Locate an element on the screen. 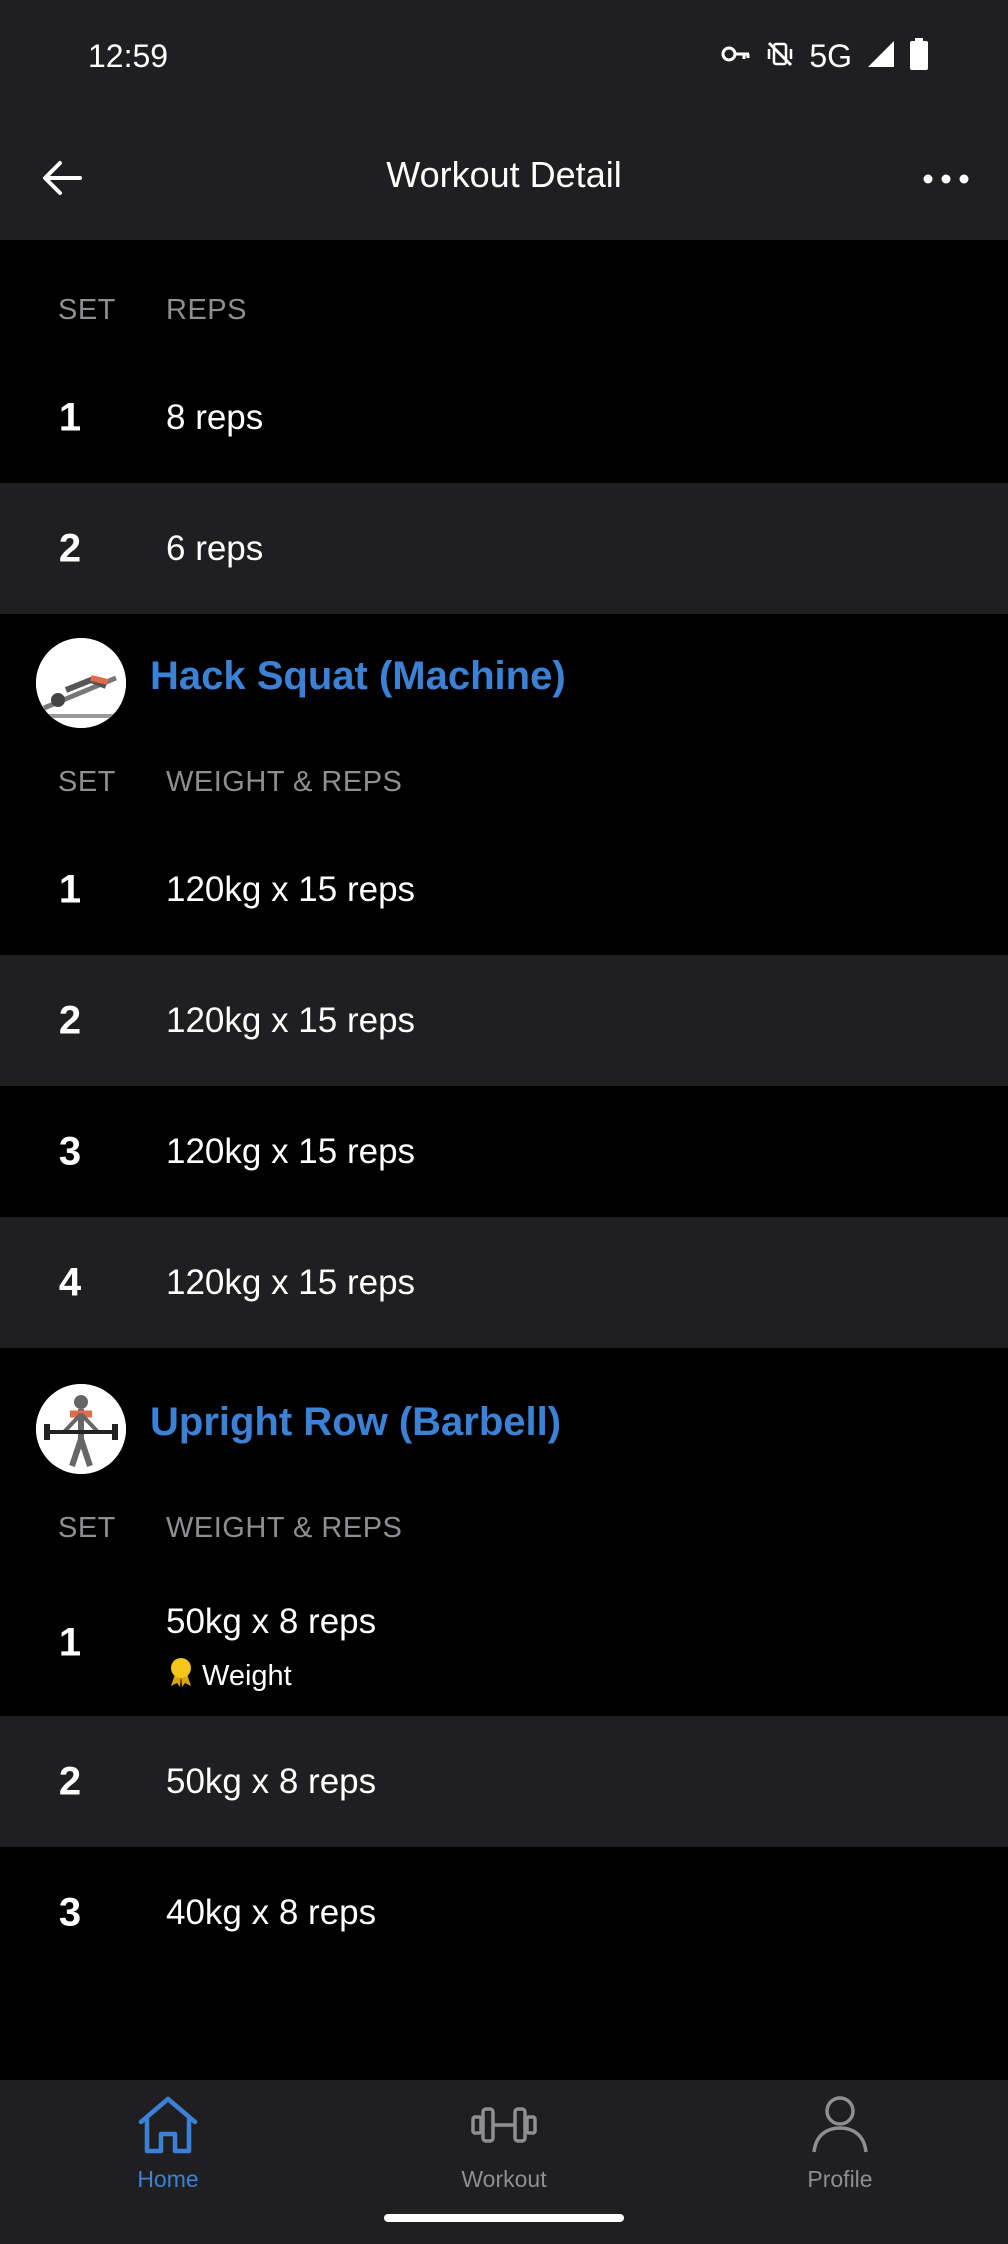 This screenshot has width=1008, height=2244. nav-home-label: Home is located at coordinates (168, 2179).